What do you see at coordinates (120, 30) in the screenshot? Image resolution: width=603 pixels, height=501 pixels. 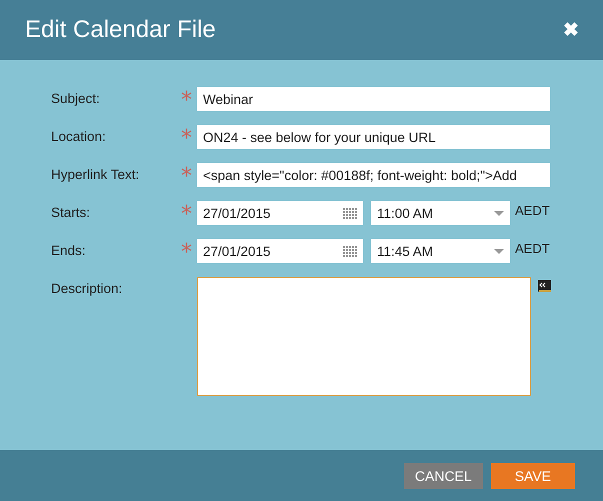 I see `dialog-title: Edit Calendar File` at bounding box center [120, 30].